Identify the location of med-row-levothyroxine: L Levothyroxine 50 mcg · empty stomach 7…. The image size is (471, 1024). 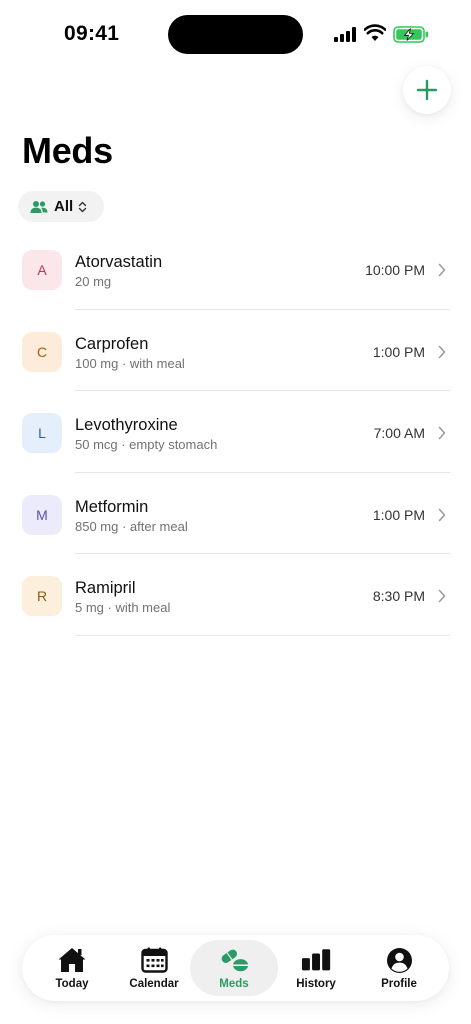
(235, 432).